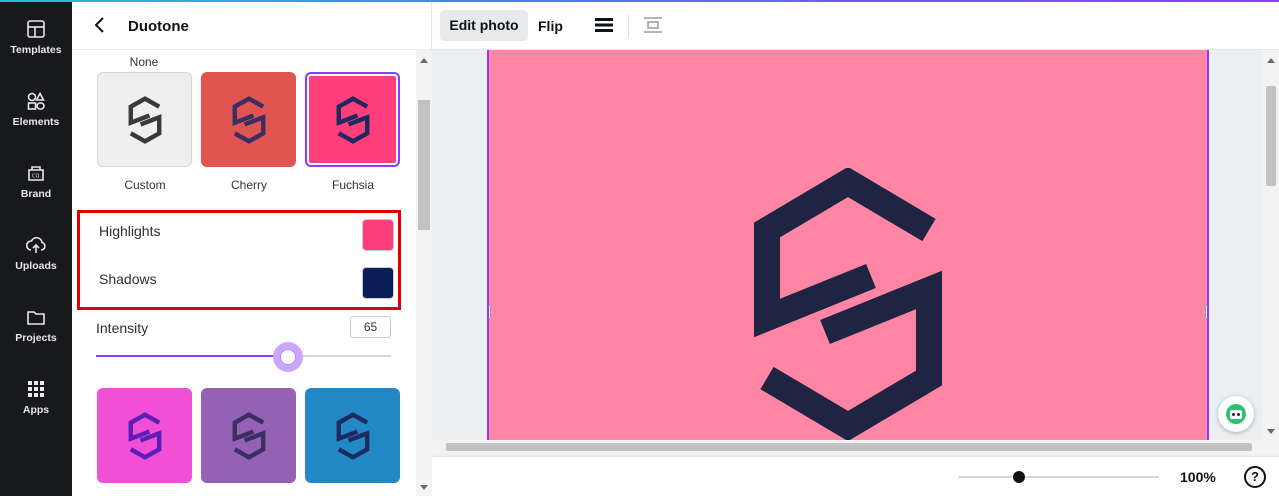 Image resolution: width=1279 pixels, height=496 pixels. What do you see at coordinates (378, 283) in the screenshot?
I see `shadows-color-swatch` at bounding box center [378, 283].